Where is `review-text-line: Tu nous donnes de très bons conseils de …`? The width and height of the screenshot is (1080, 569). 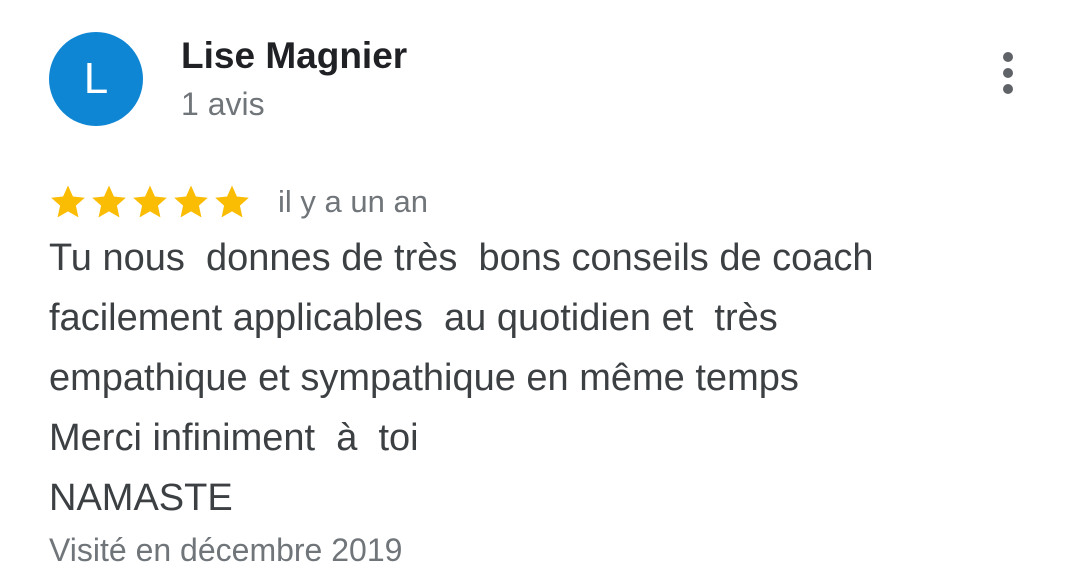 review-text-line: Tu nous donnes de très bons conseils de … is located at coordinates (461, 258).